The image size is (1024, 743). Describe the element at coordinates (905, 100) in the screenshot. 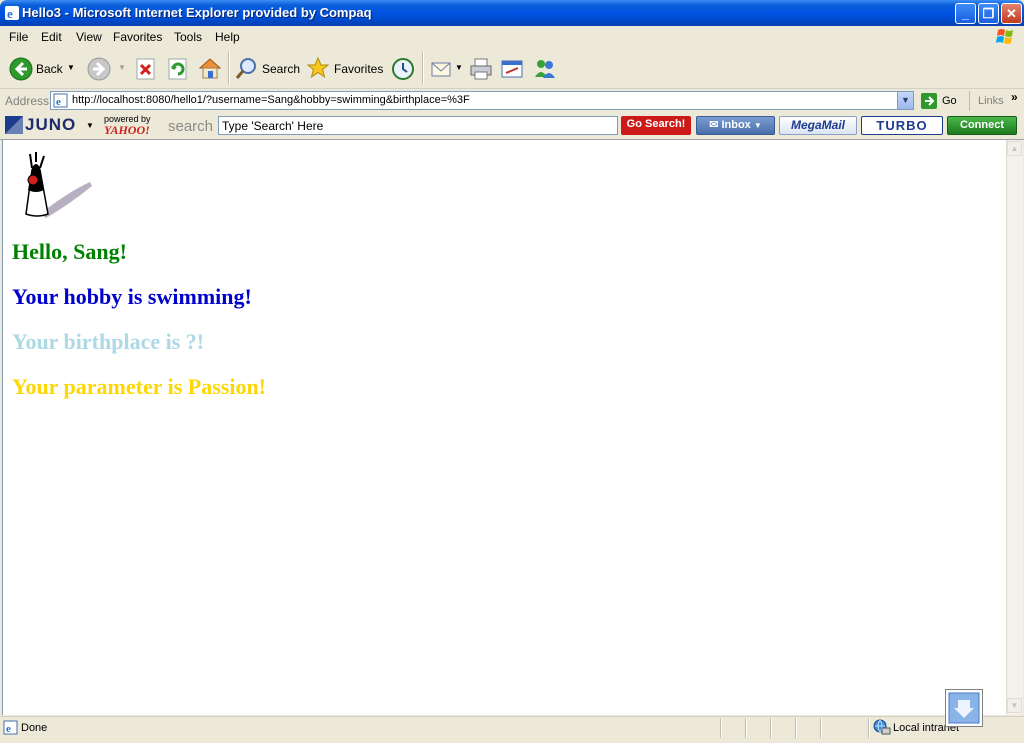

I see `address-dropdown-icon: ▼` at that location.